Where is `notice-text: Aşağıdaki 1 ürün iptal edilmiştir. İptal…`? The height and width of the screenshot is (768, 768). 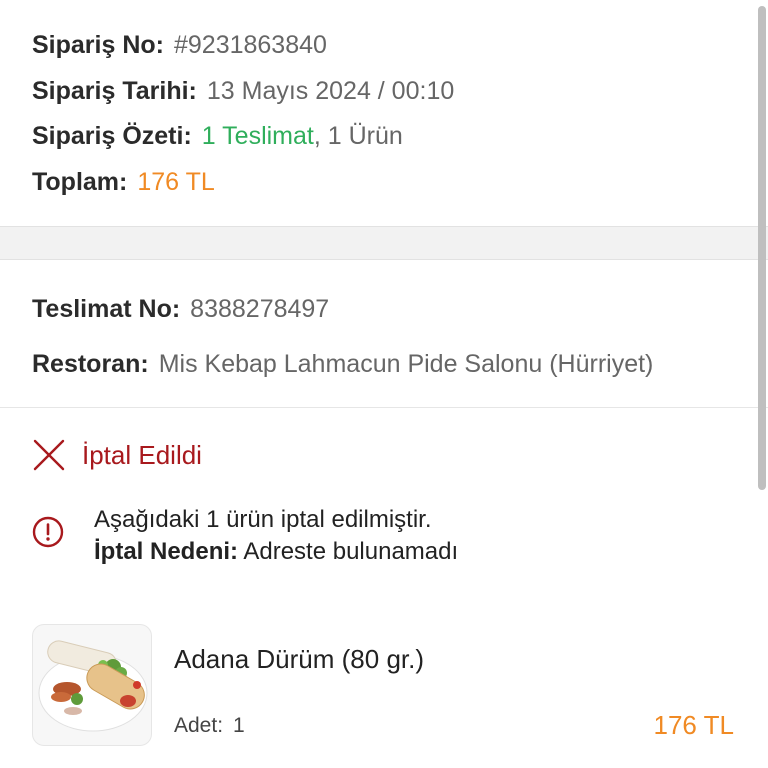
notice-text: Aşağıdaki 1 ürün iptal edilmiştir. İptal… is located at coordinates (276, 536).